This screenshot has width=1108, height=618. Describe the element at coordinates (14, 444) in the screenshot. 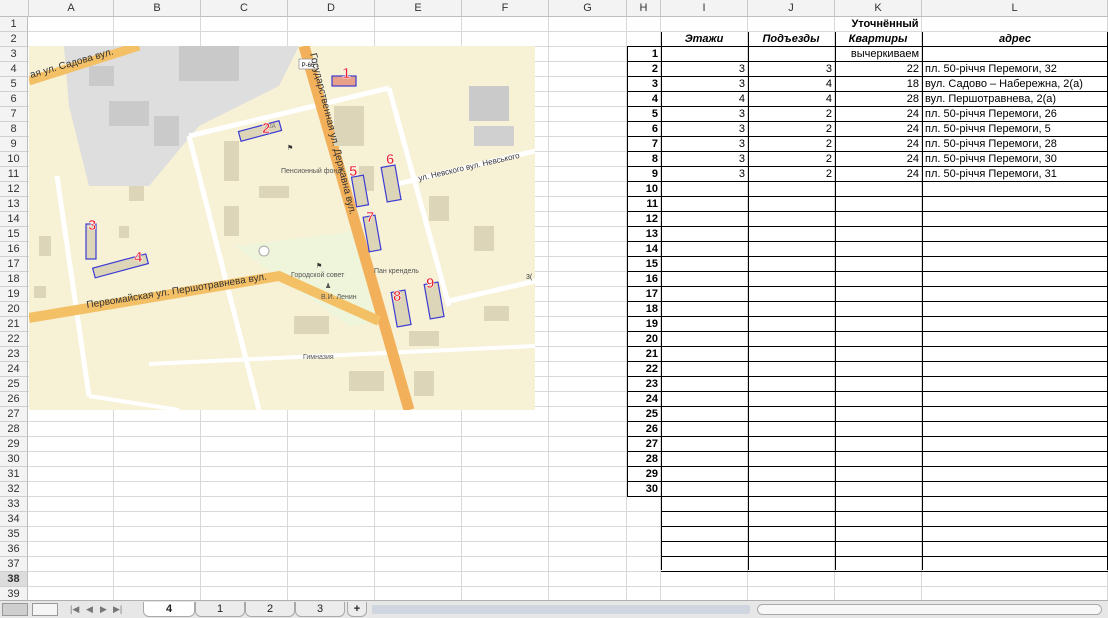

I see `row-header-29: 29` at that location.